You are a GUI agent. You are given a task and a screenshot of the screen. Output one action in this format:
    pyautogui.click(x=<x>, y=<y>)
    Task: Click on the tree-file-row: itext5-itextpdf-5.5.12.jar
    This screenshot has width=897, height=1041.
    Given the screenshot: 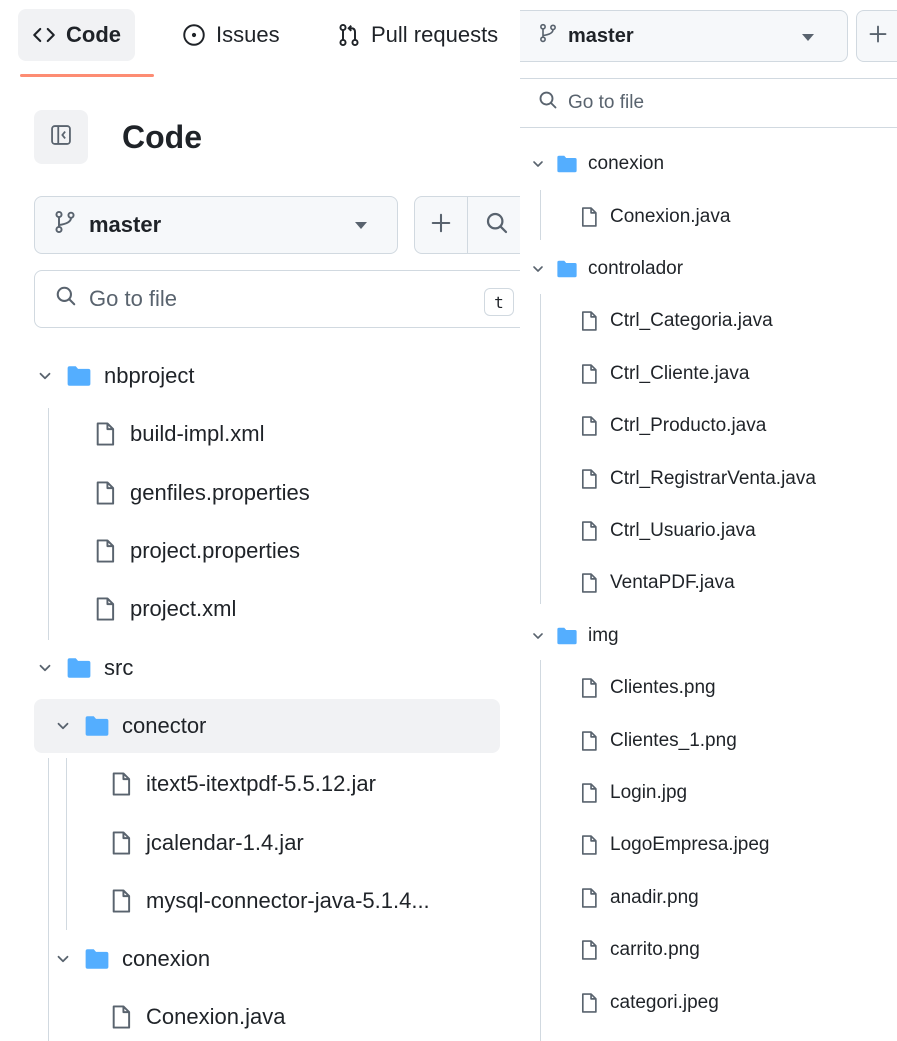 What is the action you would take?
    pyautogui.click(x=242, y=784)
    